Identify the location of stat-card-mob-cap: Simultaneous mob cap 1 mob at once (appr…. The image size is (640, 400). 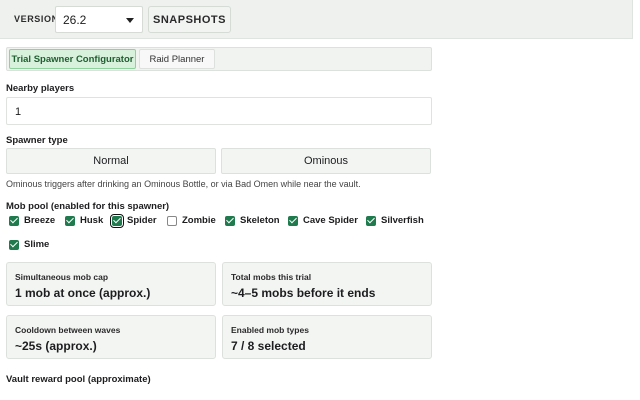
(111, 284).